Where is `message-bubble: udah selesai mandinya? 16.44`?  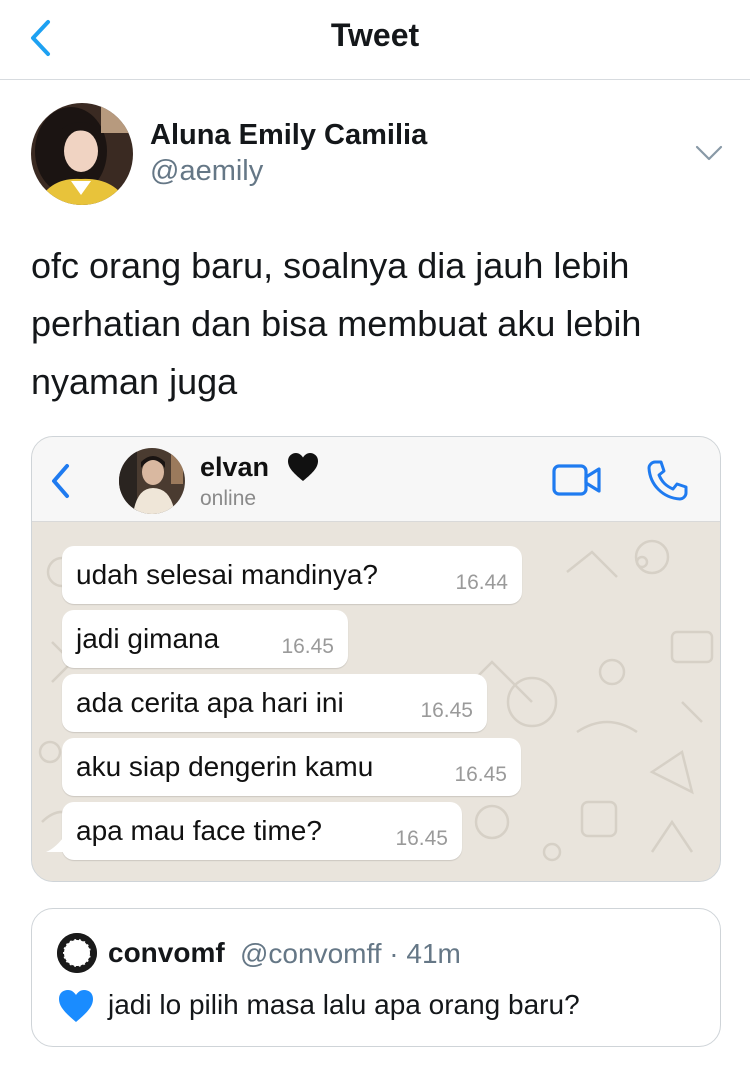 message-bubble: udah selesai mandinya? 16.44 is located at coordinates (292, 575).